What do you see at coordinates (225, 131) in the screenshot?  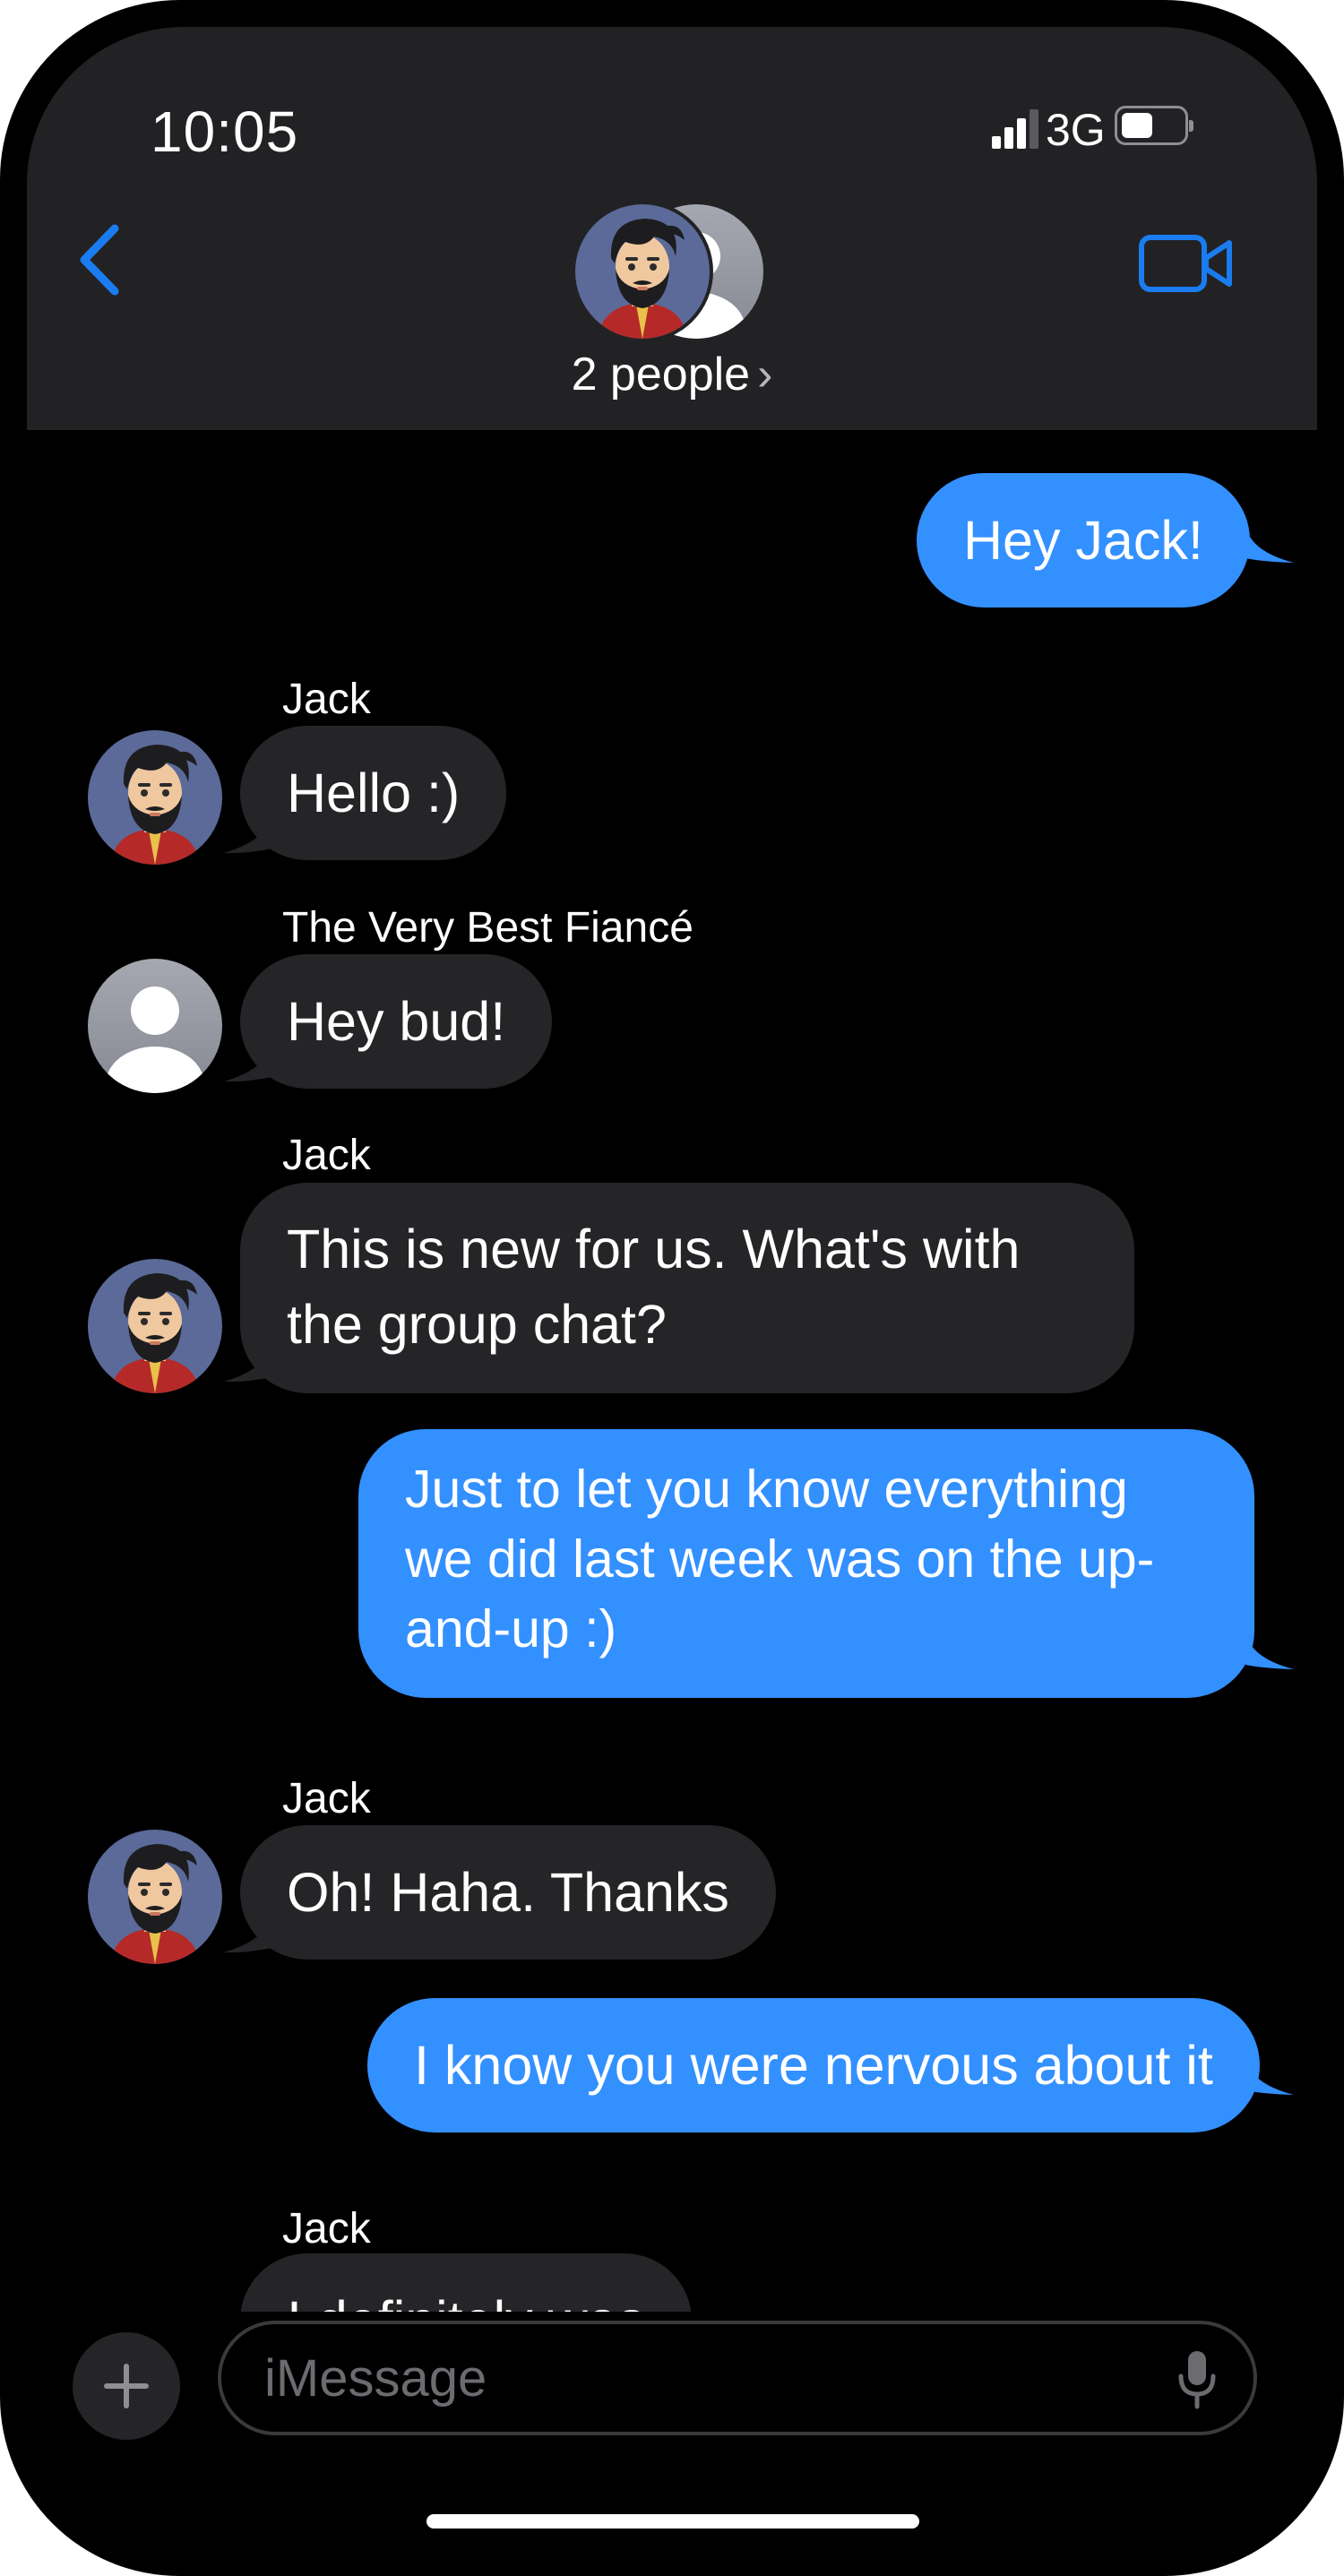 I see `status-time: 10:05` at bounding box center [225, 131].